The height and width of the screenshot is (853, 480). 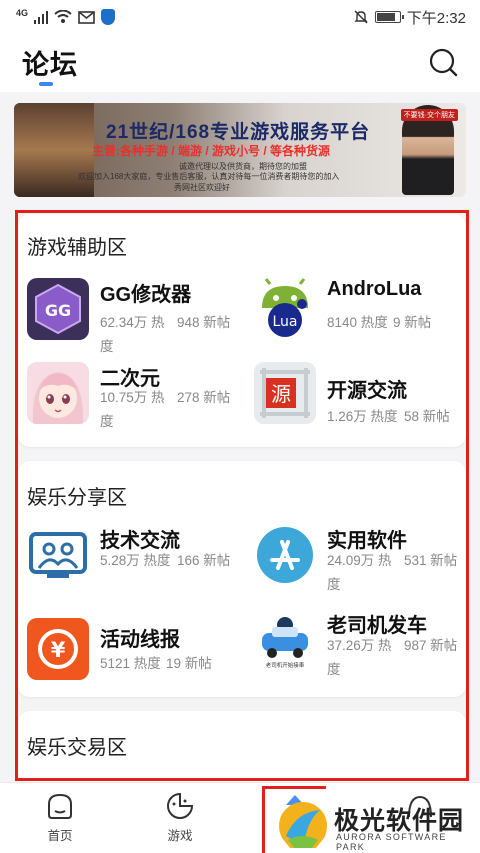 I want to click on status-bar: 4G 下午2:32, so click(x=240, y=17).